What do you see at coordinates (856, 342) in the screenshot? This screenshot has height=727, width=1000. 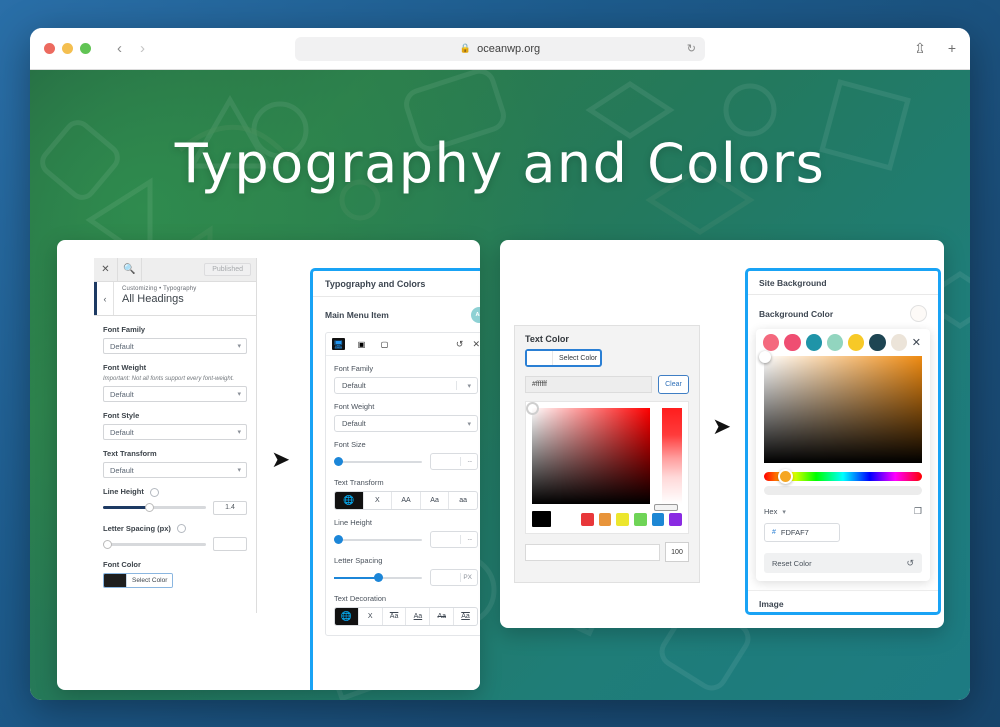 I see `palette-swatch-yellow` at bounding box center [856, 342].